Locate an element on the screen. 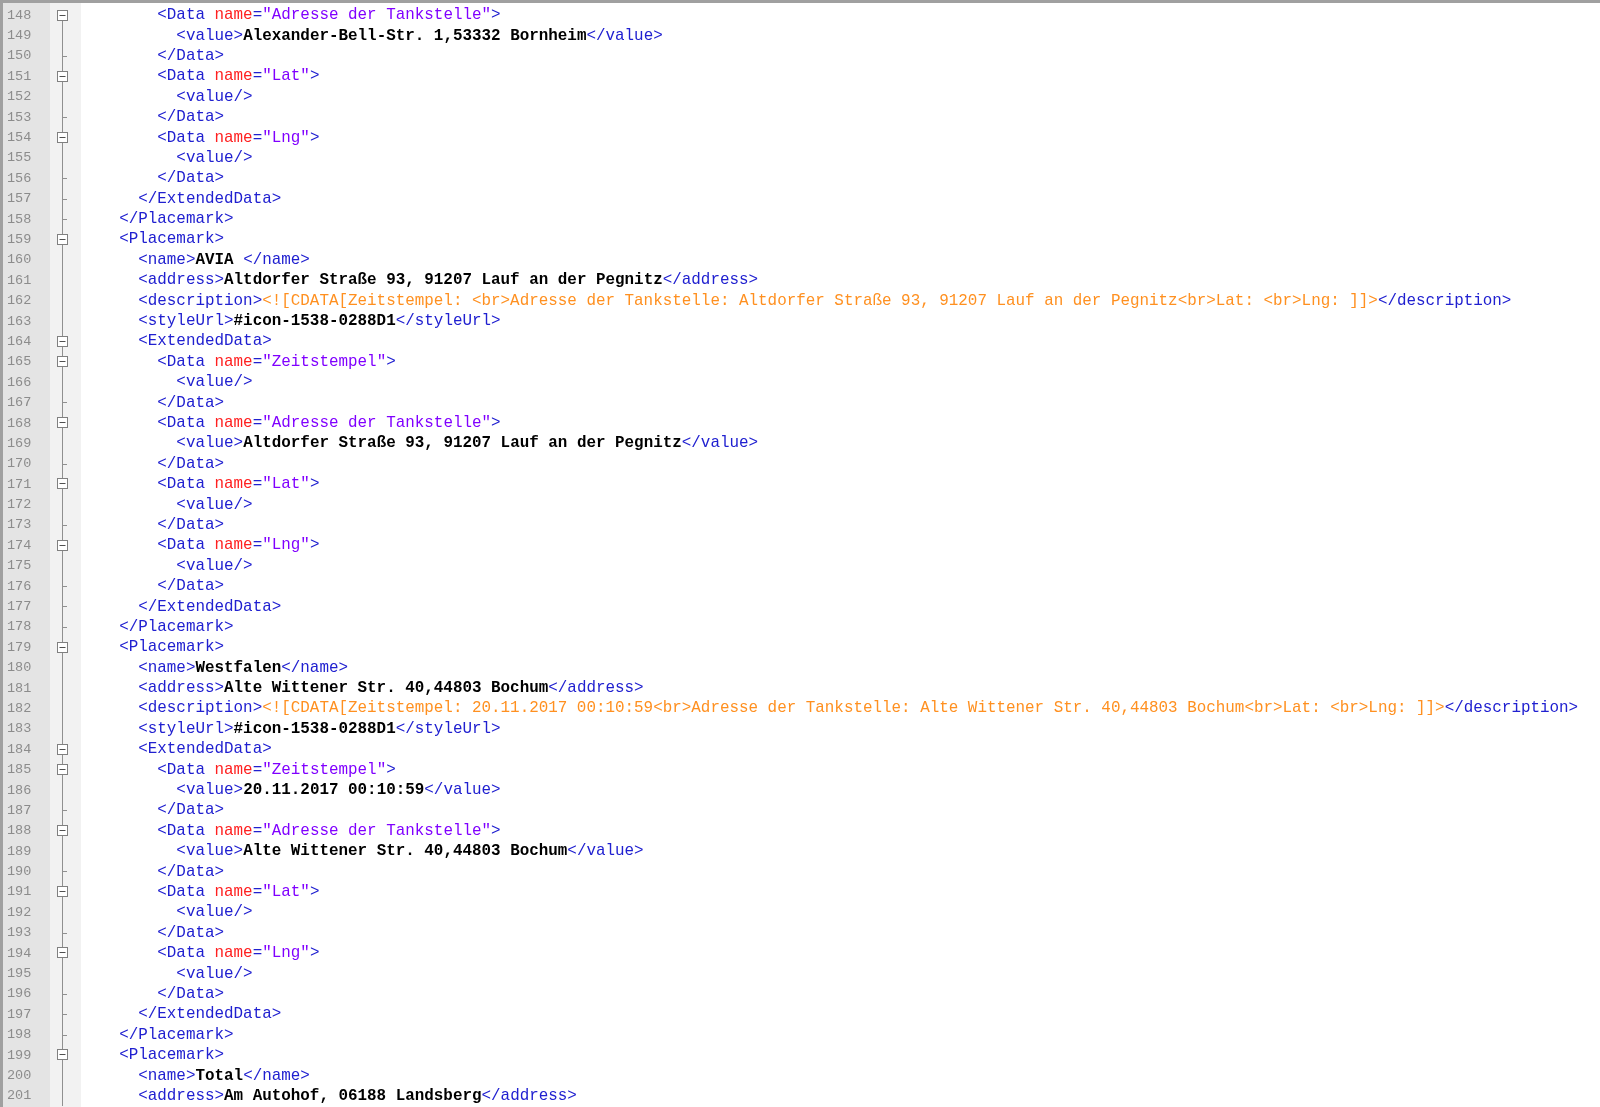 The width and height of the screenshot is (1600, 1107). line-number: 192 is located at coordinates (19, 912).